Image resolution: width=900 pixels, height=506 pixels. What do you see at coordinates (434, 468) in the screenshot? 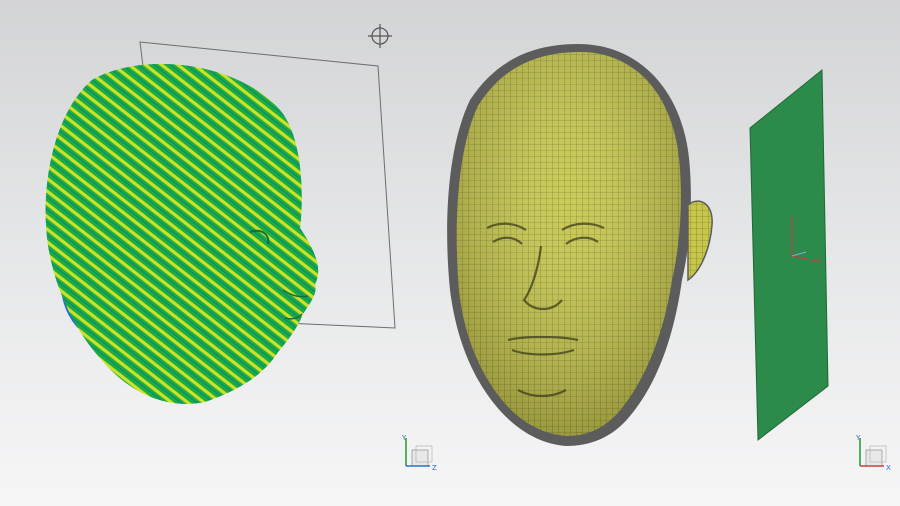
I see `triad-center-z-label: Z` at bounding box center [434, 468].